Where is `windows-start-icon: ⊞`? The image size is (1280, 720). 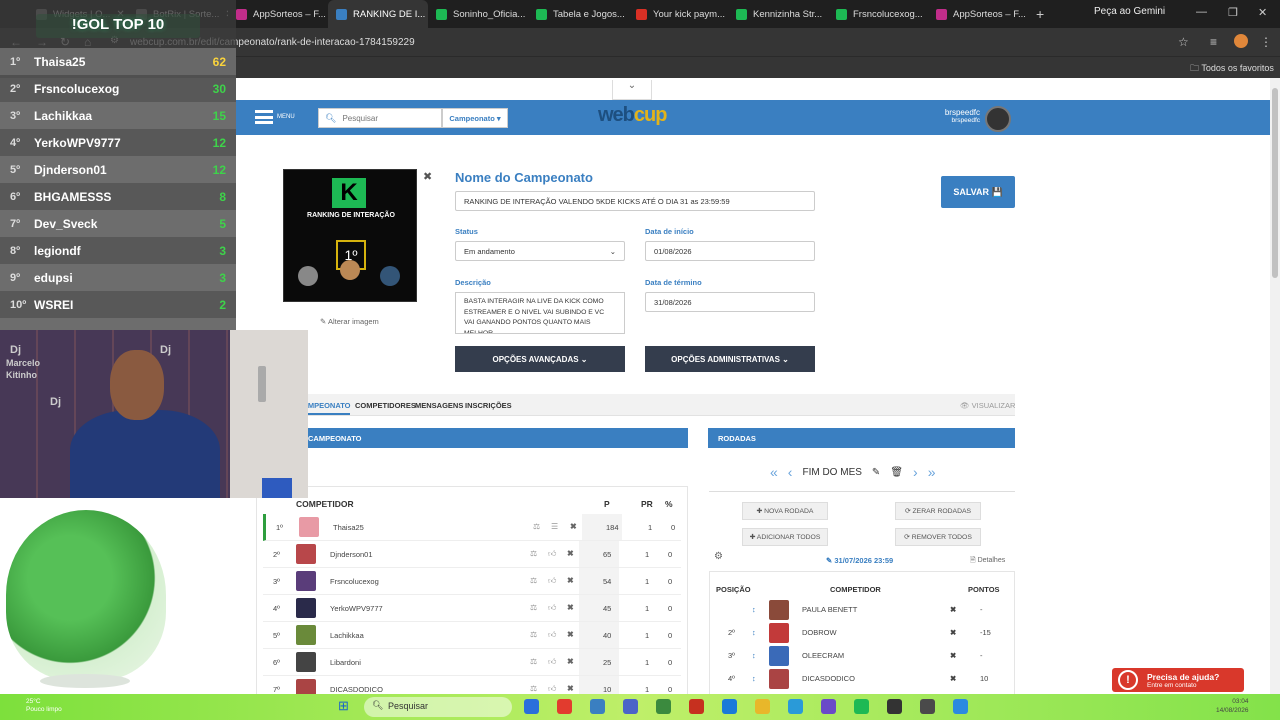 windows-start-icon: ⊞ is located at coordinates (343, 706).